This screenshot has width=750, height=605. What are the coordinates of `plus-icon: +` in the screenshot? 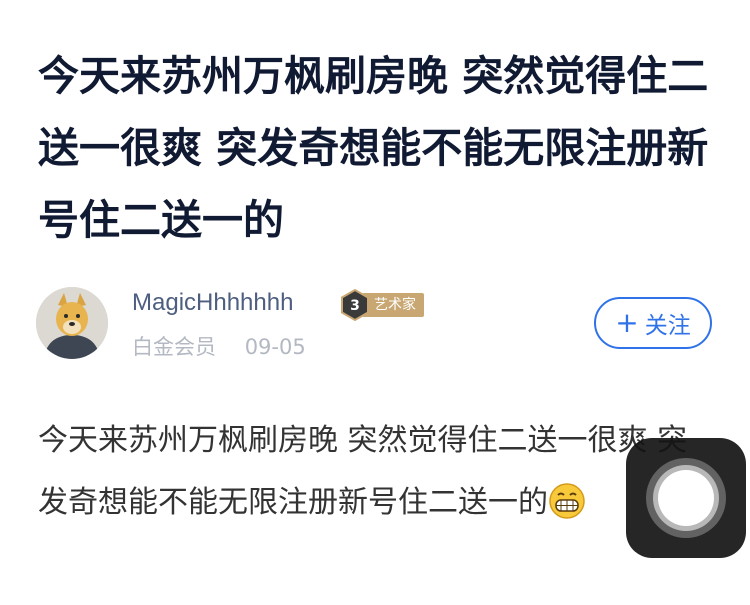 It's located at (627, 322).